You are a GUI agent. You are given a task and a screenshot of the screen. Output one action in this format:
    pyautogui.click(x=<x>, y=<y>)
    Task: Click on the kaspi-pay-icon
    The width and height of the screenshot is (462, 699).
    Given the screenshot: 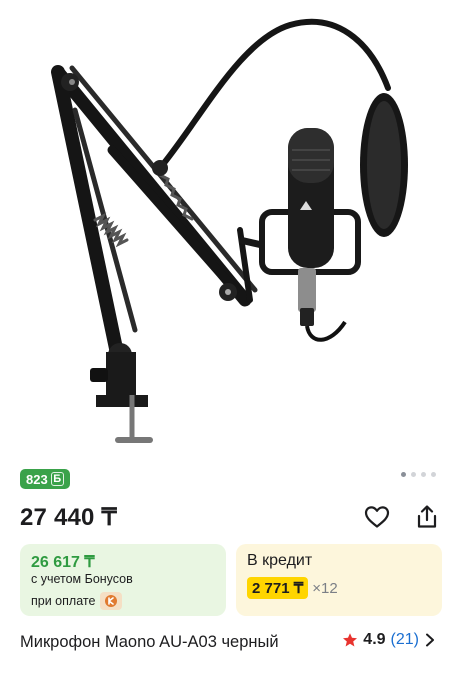 What is the action you would take?
    pyautogui.click(x=111, y=601)
    